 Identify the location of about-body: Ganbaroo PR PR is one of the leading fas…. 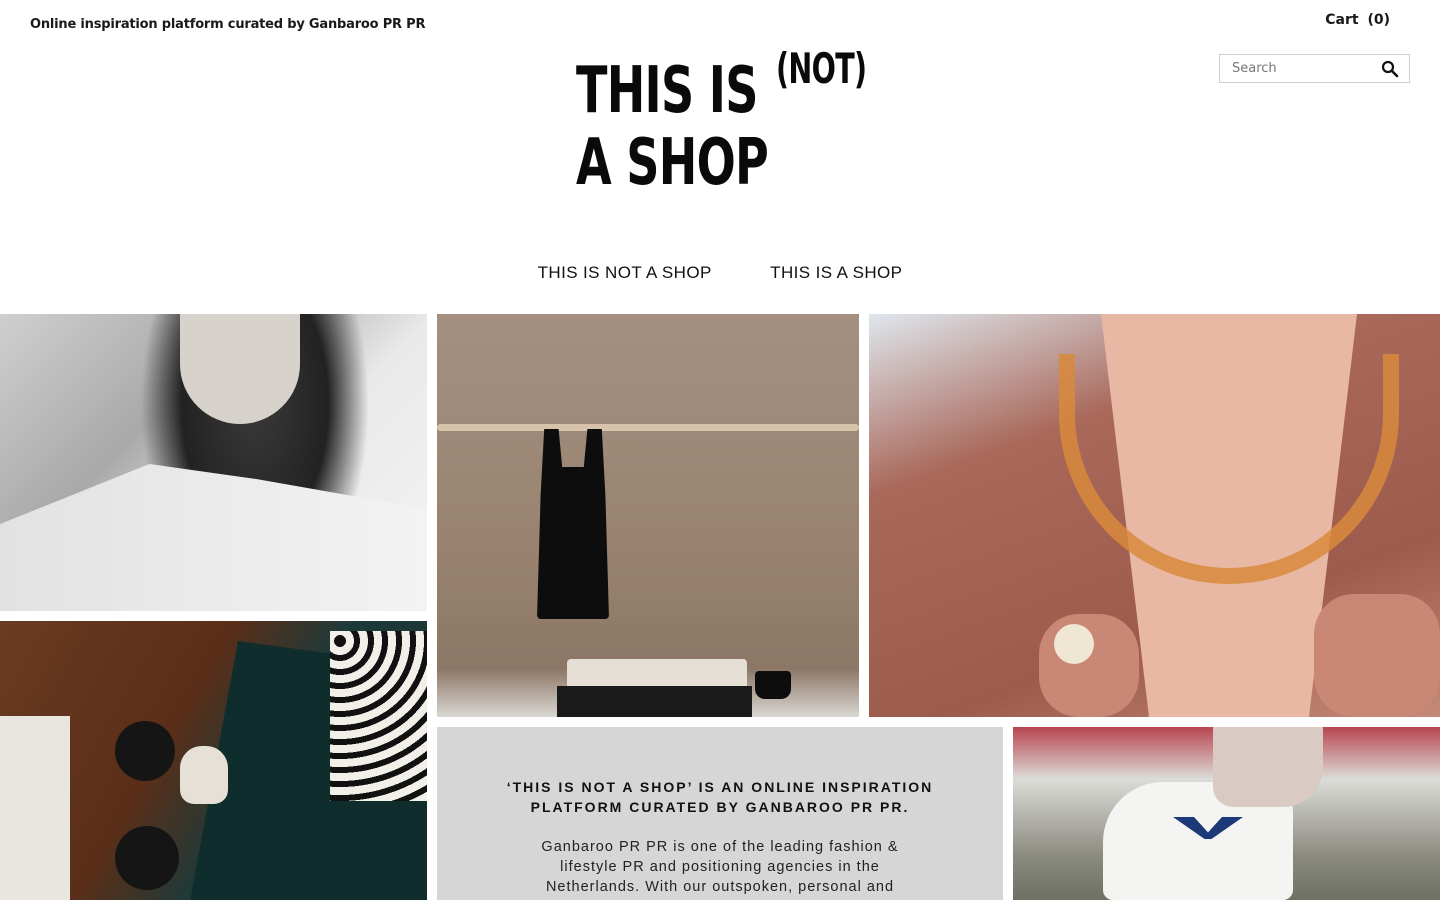
(720, 867).